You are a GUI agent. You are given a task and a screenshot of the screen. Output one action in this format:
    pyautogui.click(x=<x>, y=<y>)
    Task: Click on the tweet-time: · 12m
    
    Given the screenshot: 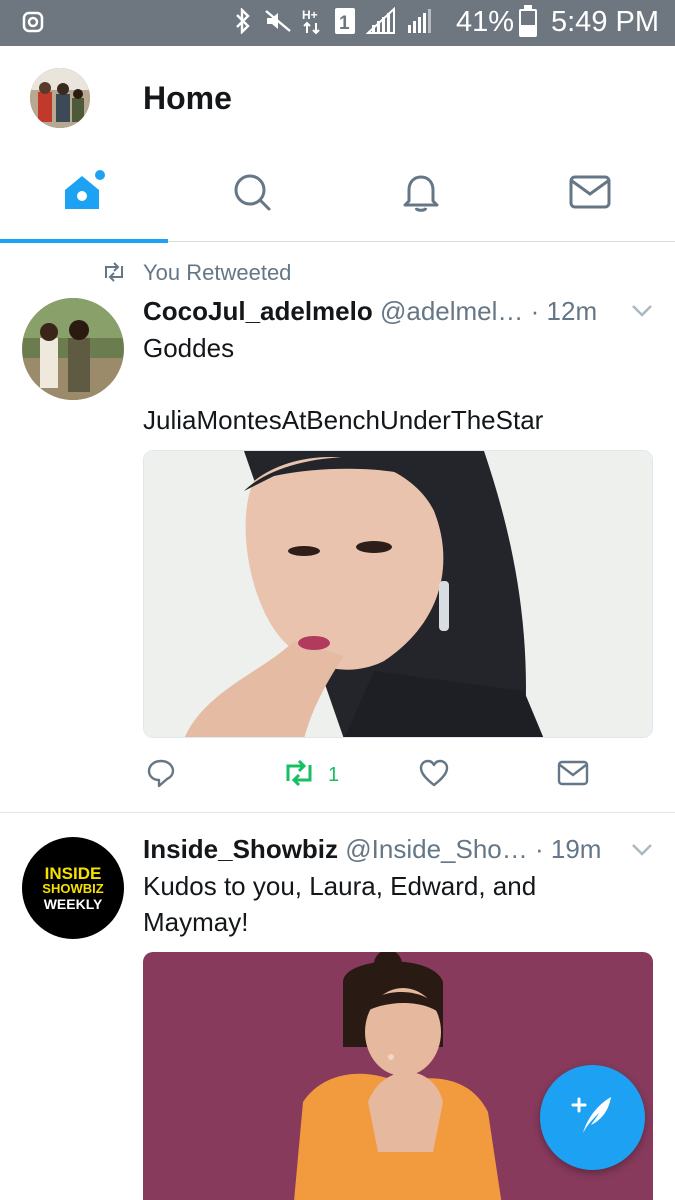 What is the action you would take?
    pyautogui.click(x=564, y=311)
    